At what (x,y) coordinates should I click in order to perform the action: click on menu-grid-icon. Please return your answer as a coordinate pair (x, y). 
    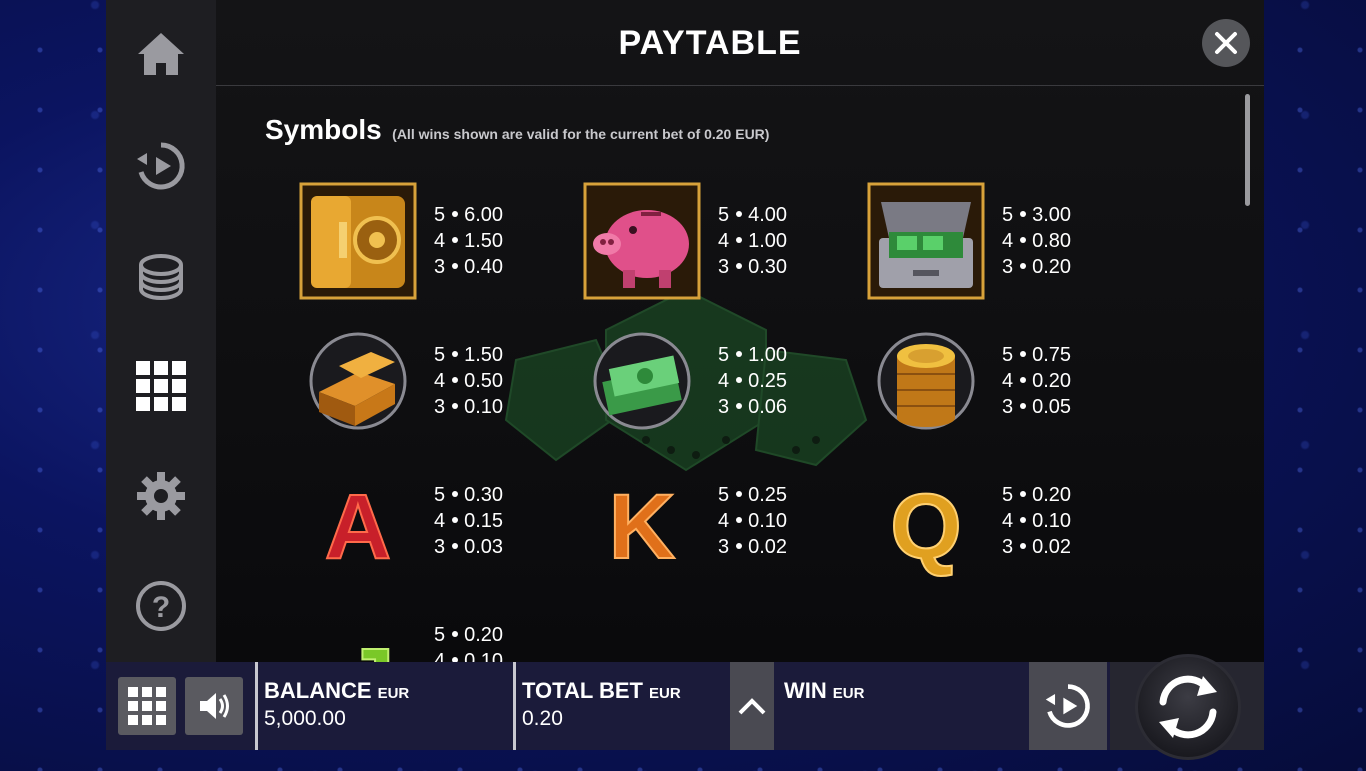
    Looking at the image, I should click on (147, 706).